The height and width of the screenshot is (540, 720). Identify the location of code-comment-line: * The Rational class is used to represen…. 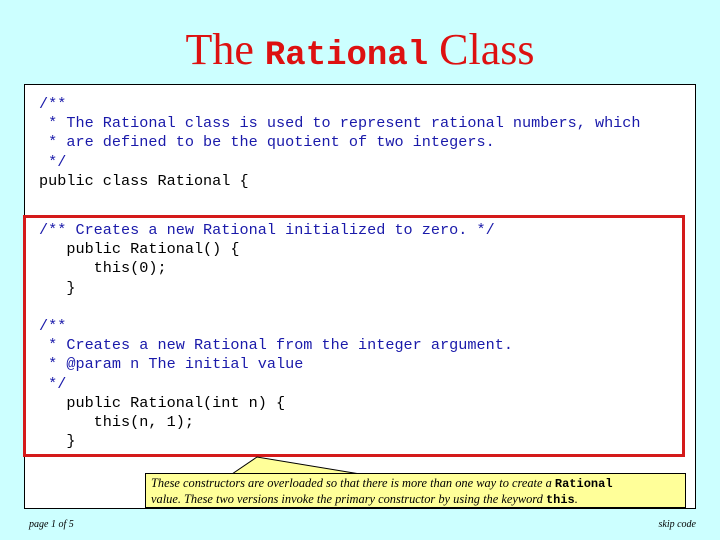
(340, 123).